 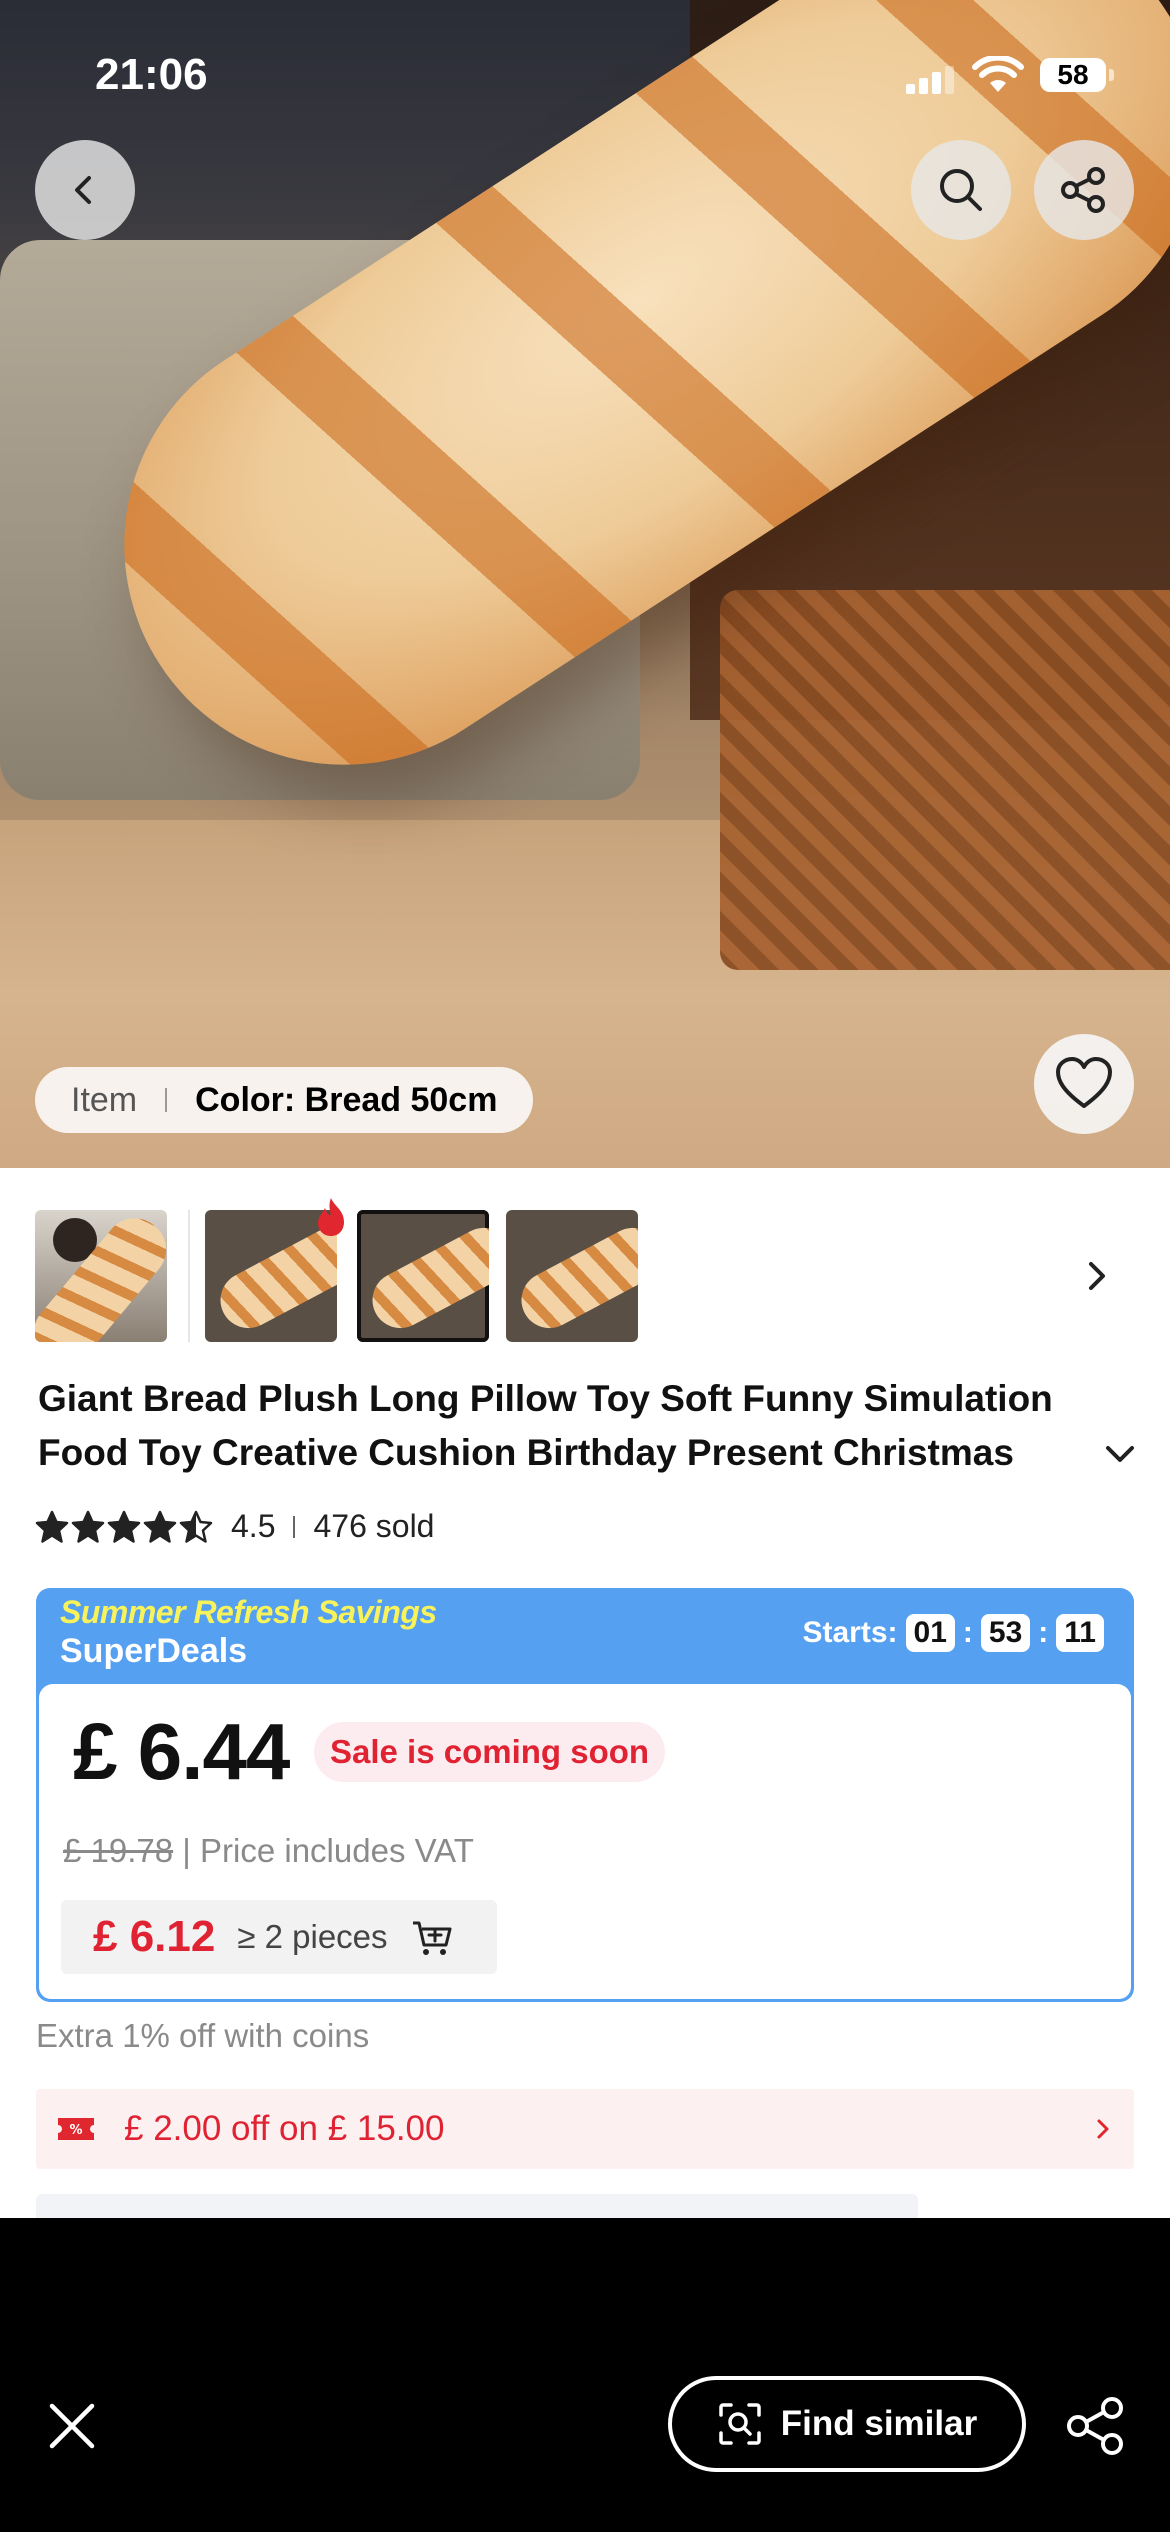 I want to click on variant-divider, so click(x=166, y=1100).